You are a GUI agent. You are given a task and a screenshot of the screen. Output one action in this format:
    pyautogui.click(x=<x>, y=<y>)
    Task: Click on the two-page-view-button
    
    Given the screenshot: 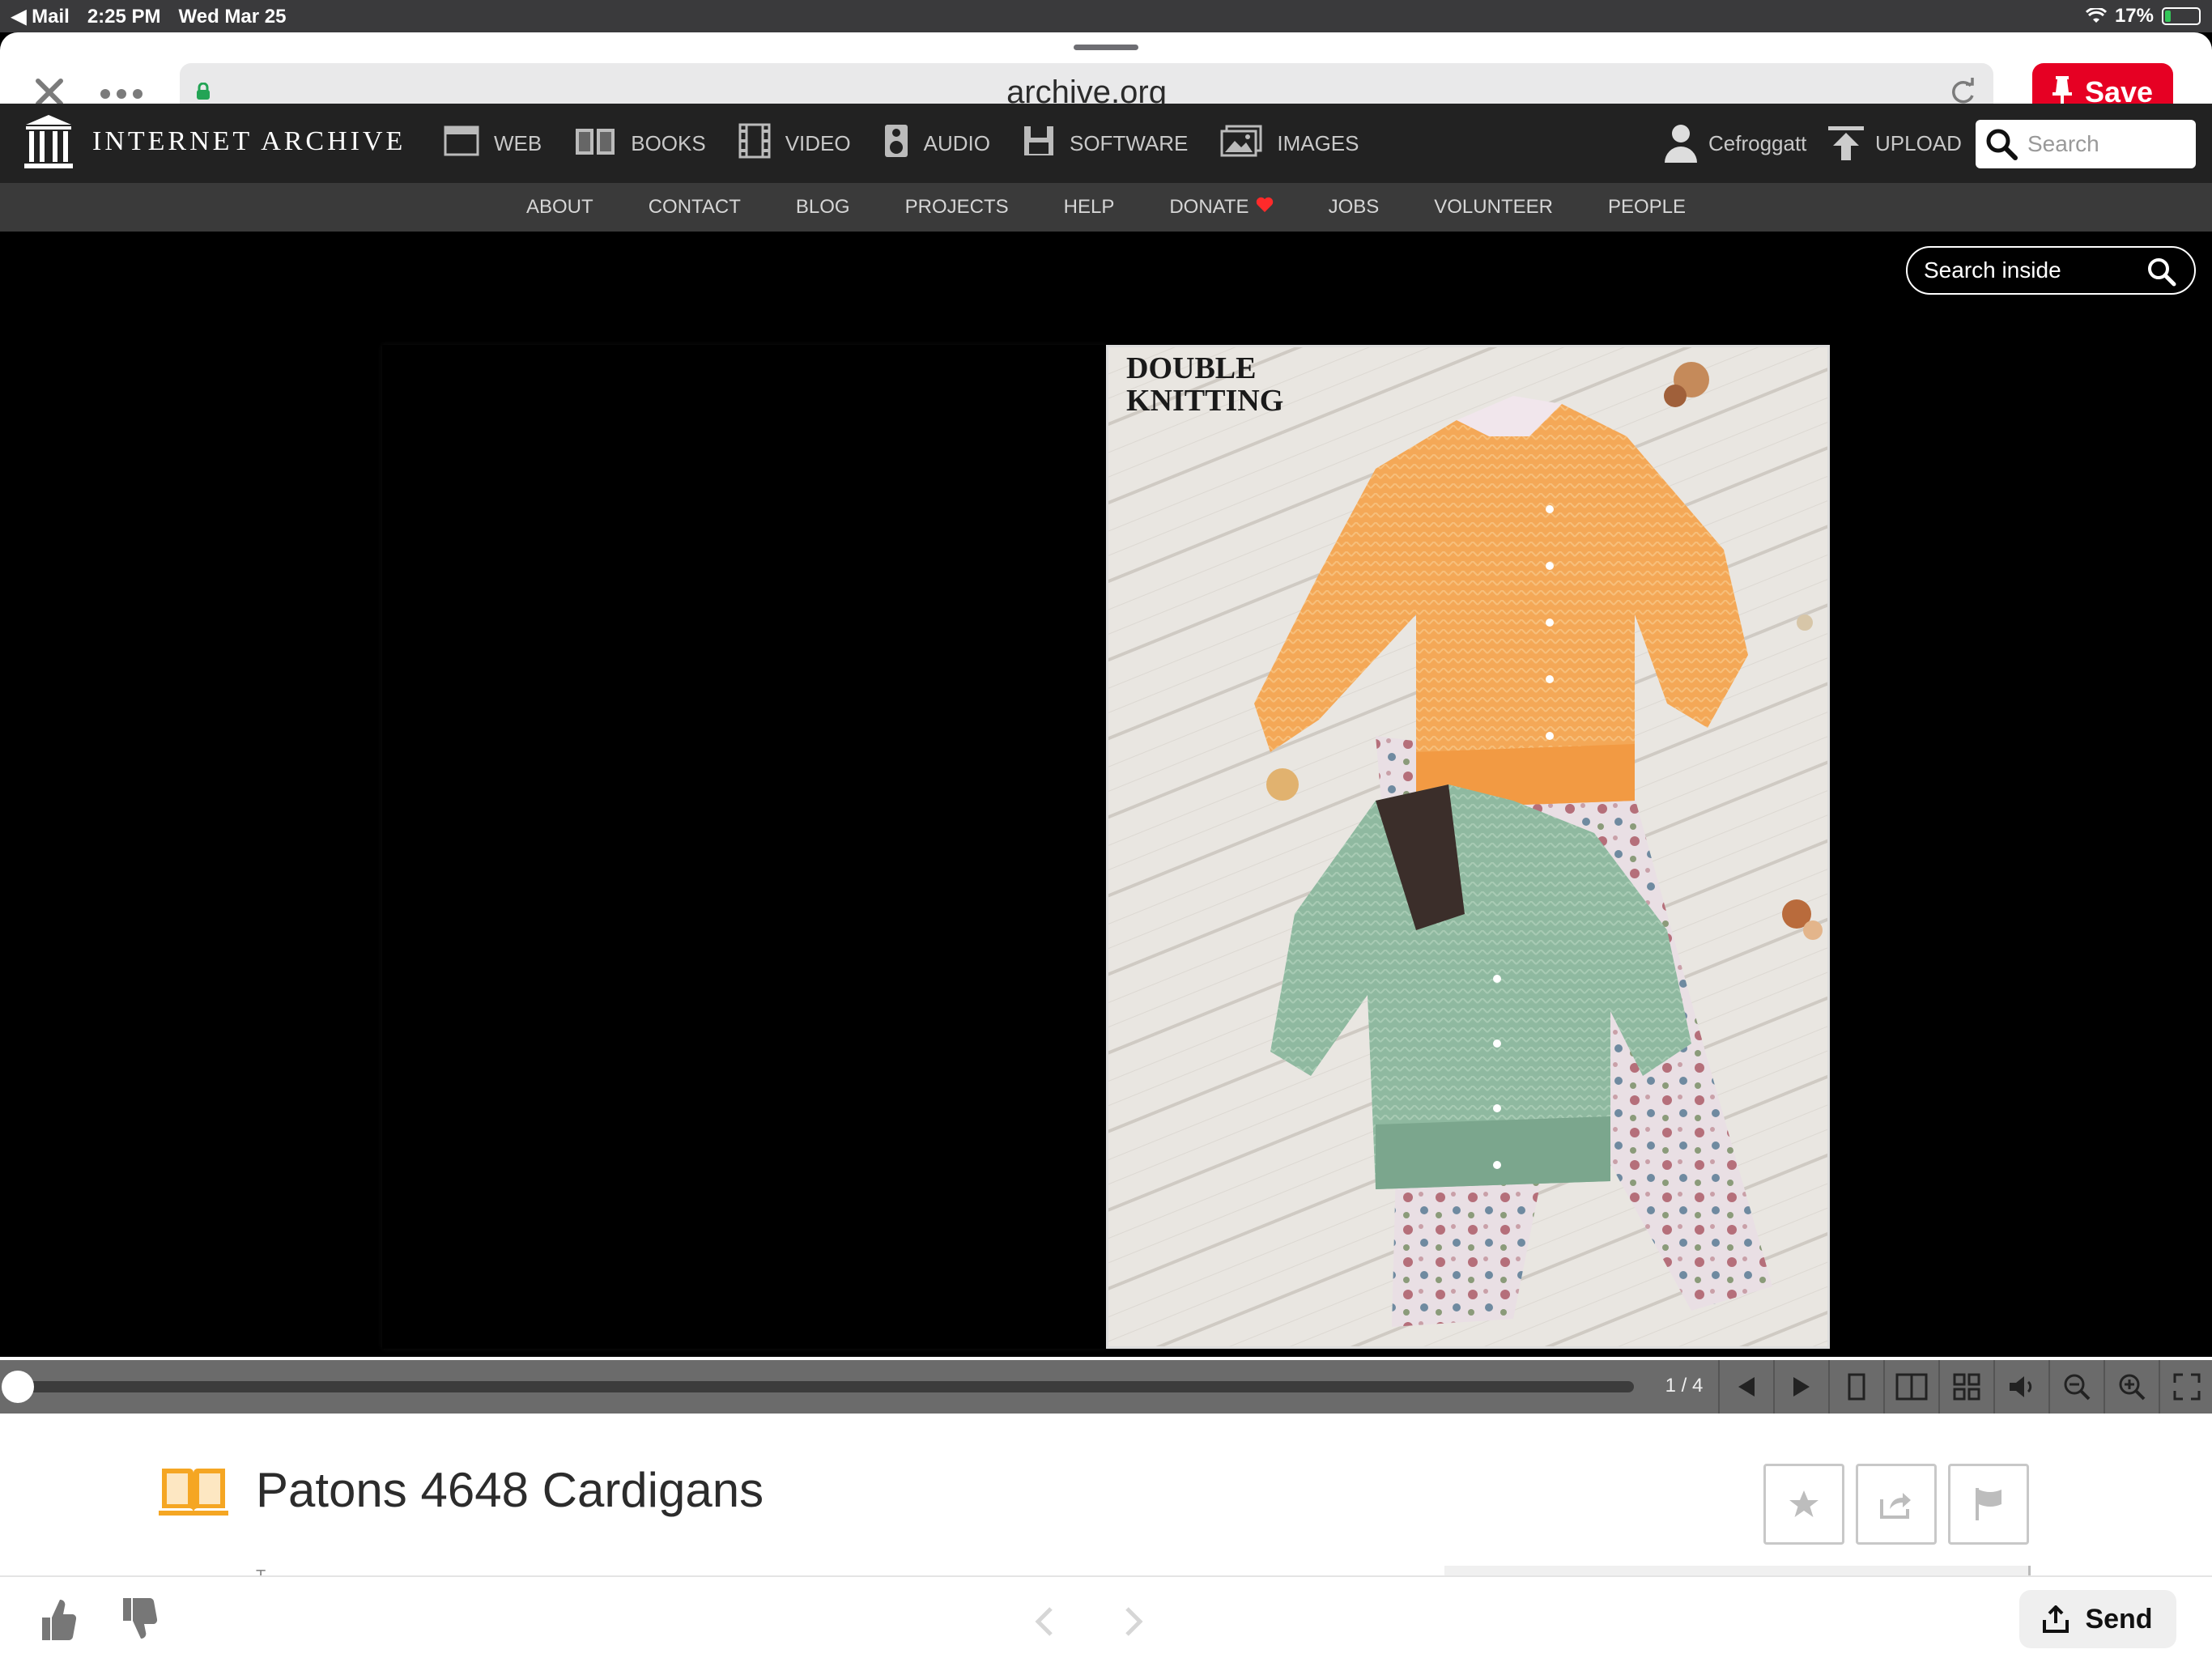 What is the action you would take?
    pyautogui.click(x=1911, y=1387)
    